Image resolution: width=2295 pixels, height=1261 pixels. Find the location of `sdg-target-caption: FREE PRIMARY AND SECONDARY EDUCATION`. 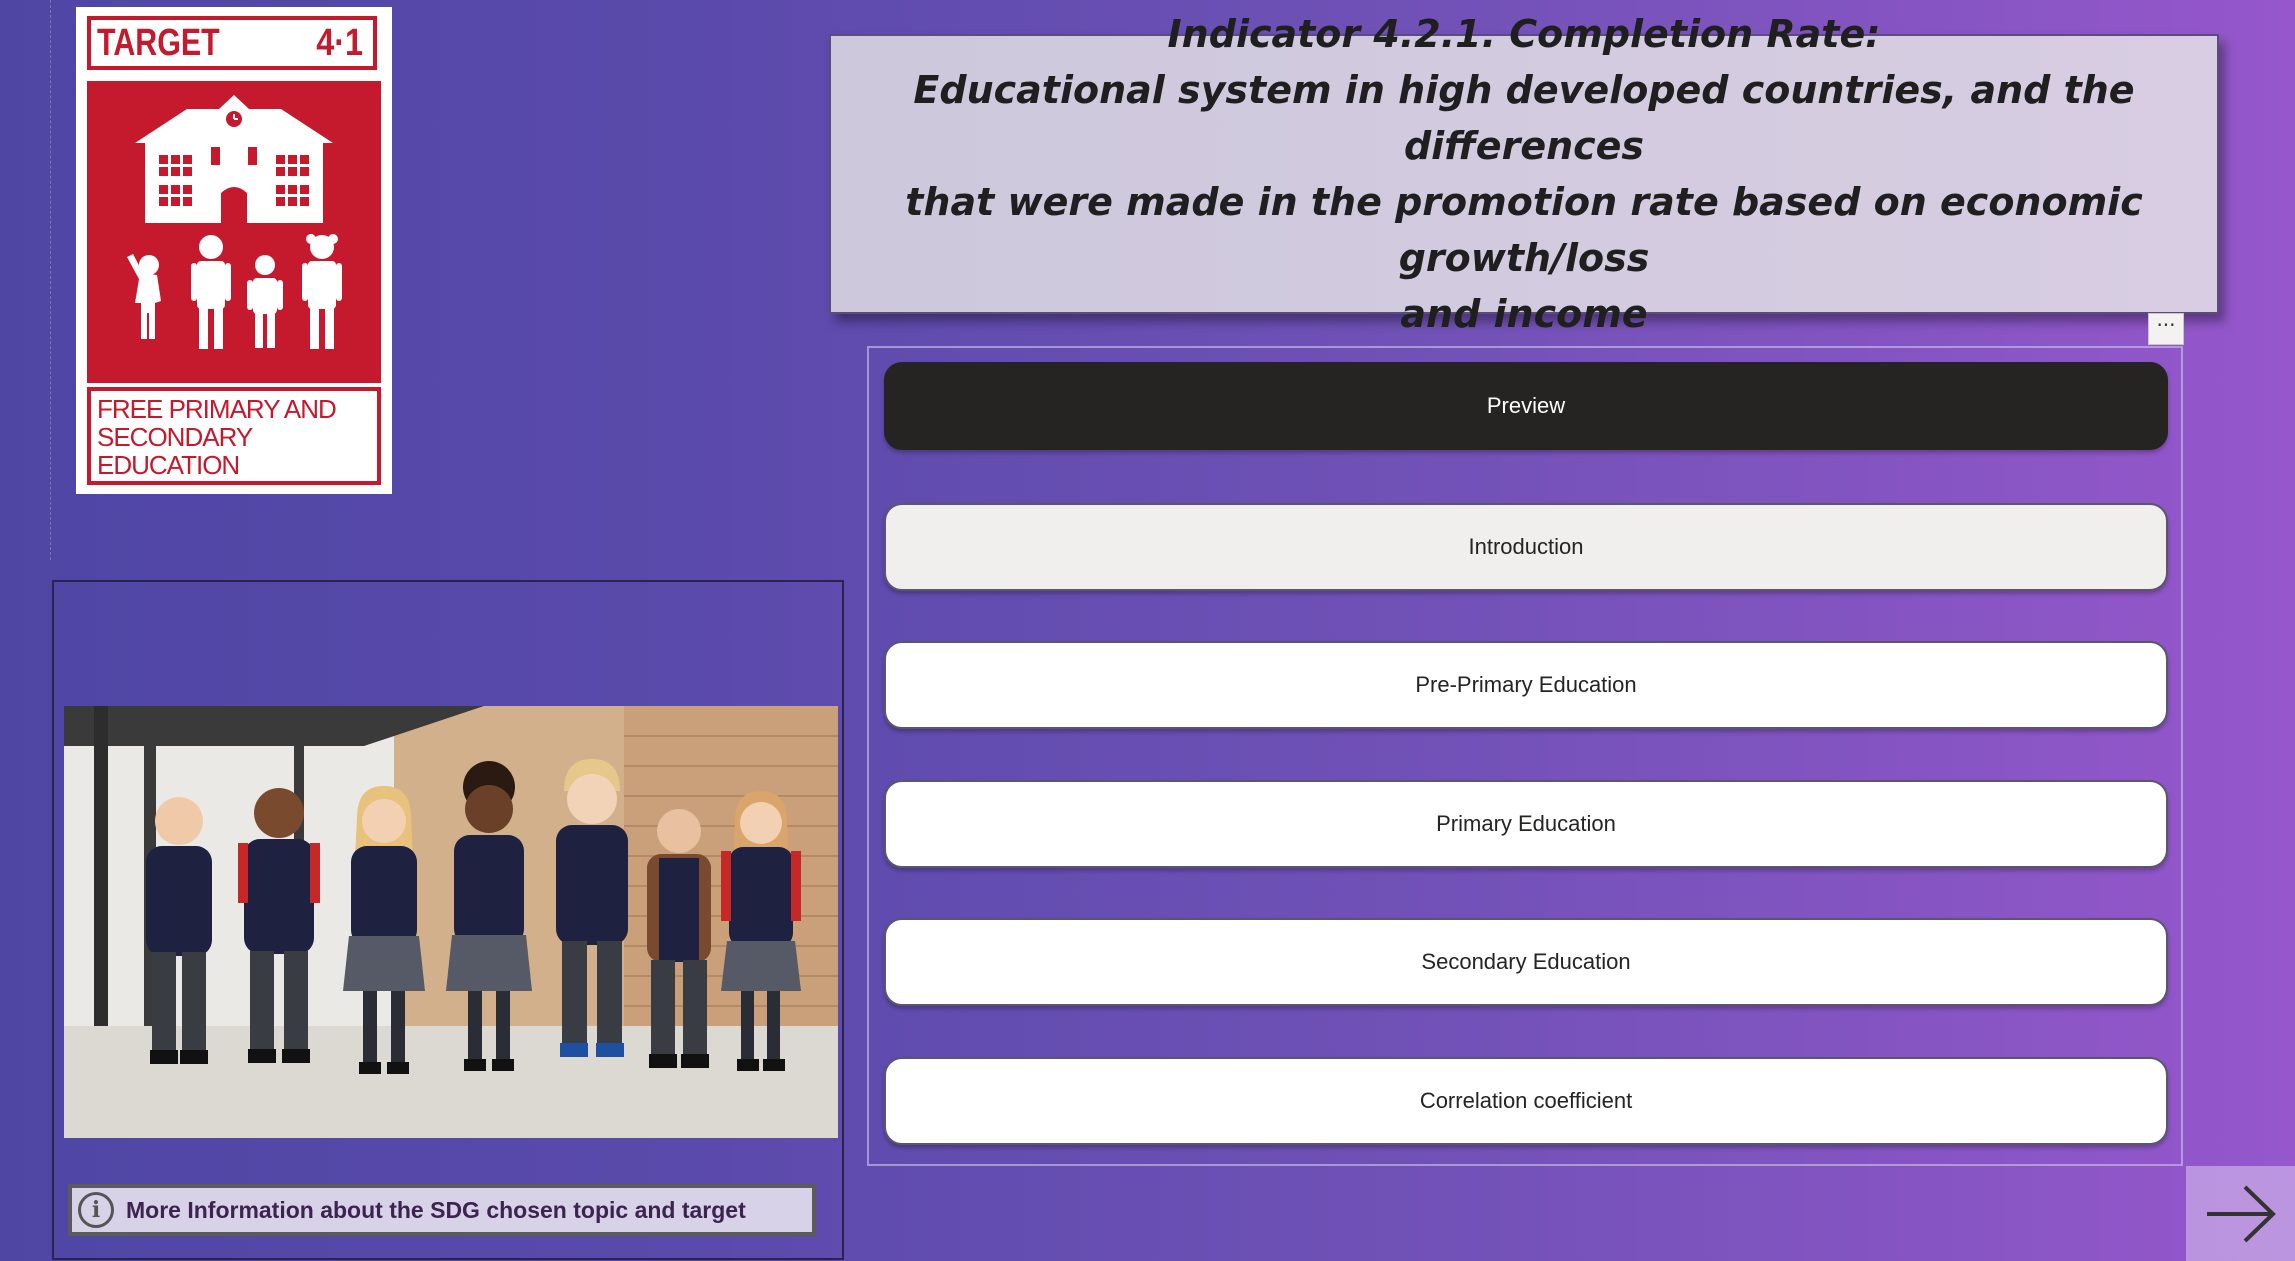

sdg-target-caption: FREE PRIMARY AND SECONDARY EDUCATION is located at coordinates (234, 436).